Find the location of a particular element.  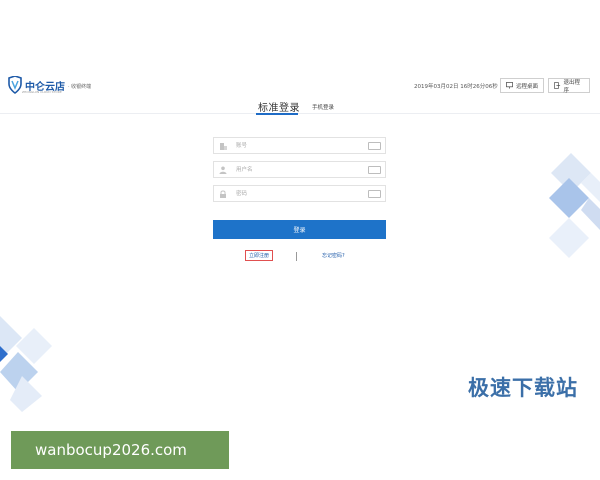

password-field is located at coordinates (299, 193).